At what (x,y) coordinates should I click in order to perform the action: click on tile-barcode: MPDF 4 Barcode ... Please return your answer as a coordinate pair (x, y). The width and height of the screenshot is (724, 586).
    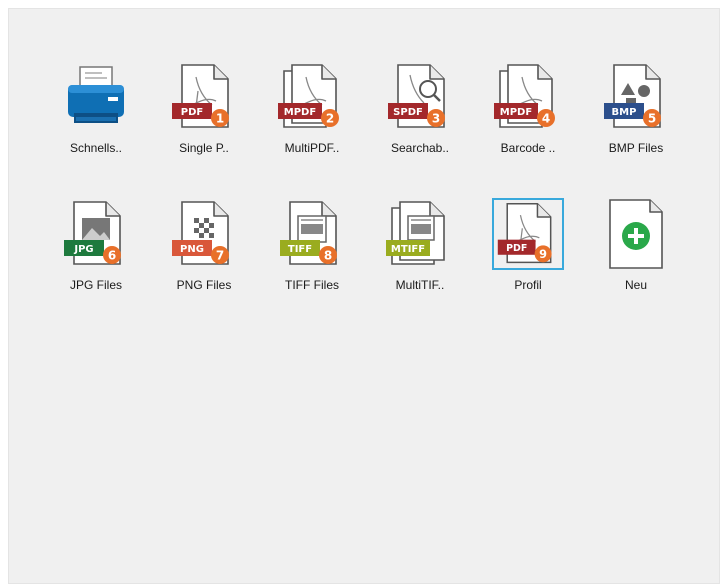
    Looking at the image, I should click on (528, 112).